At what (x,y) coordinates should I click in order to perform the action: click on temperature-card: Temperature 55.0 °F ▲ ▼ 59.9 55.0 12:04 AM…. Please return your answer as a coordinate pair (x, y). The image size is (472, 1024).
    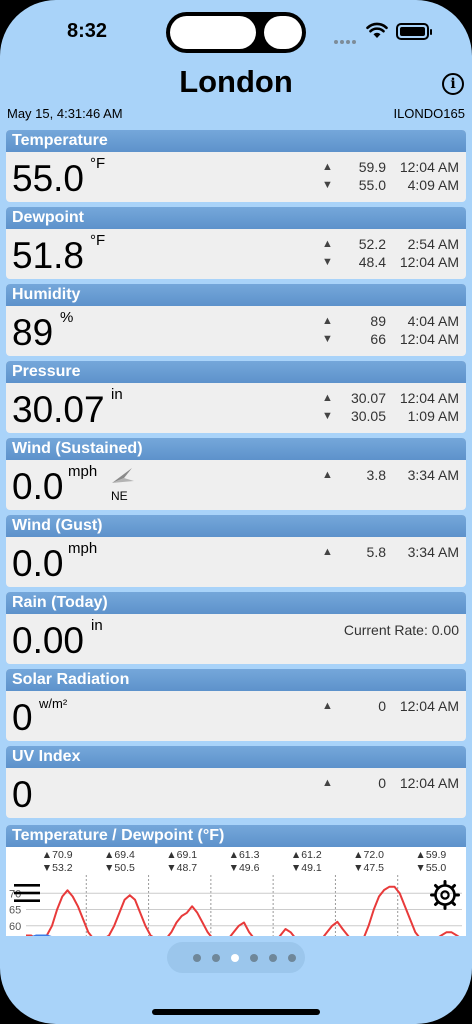
    Looking at the image, I should click on (236, 166).